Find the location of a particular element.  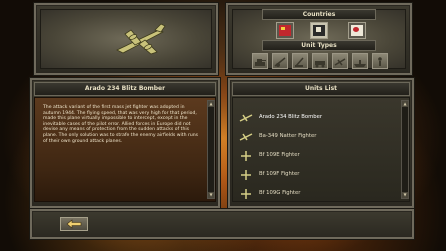

unit-list-item: Bf 109G Fighter is located at coordinates (319, 194).